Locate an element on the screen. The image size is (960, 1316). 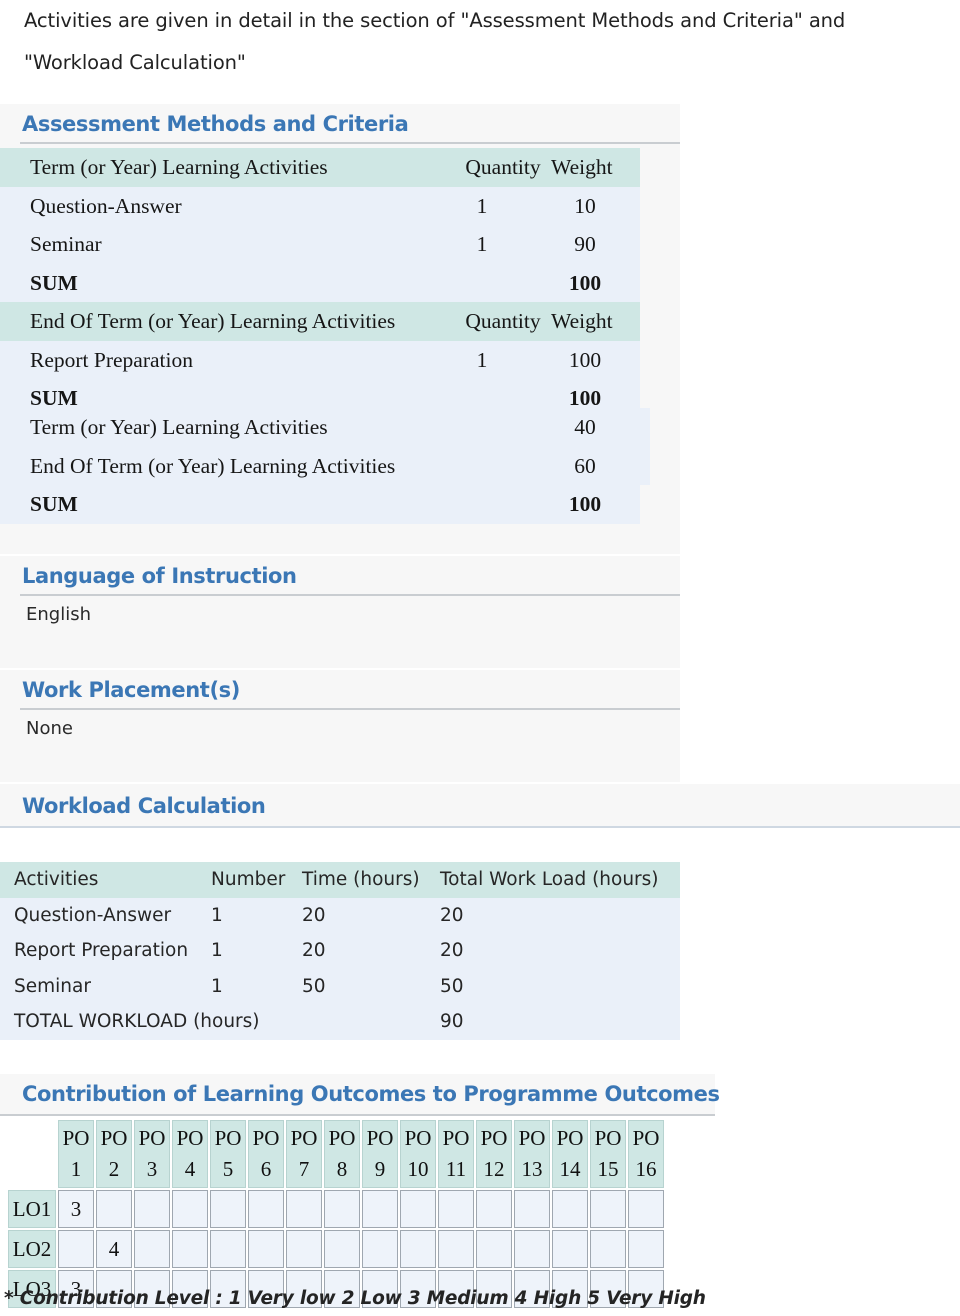
column-header-weight: Weight is located at coordinates (582, 321).